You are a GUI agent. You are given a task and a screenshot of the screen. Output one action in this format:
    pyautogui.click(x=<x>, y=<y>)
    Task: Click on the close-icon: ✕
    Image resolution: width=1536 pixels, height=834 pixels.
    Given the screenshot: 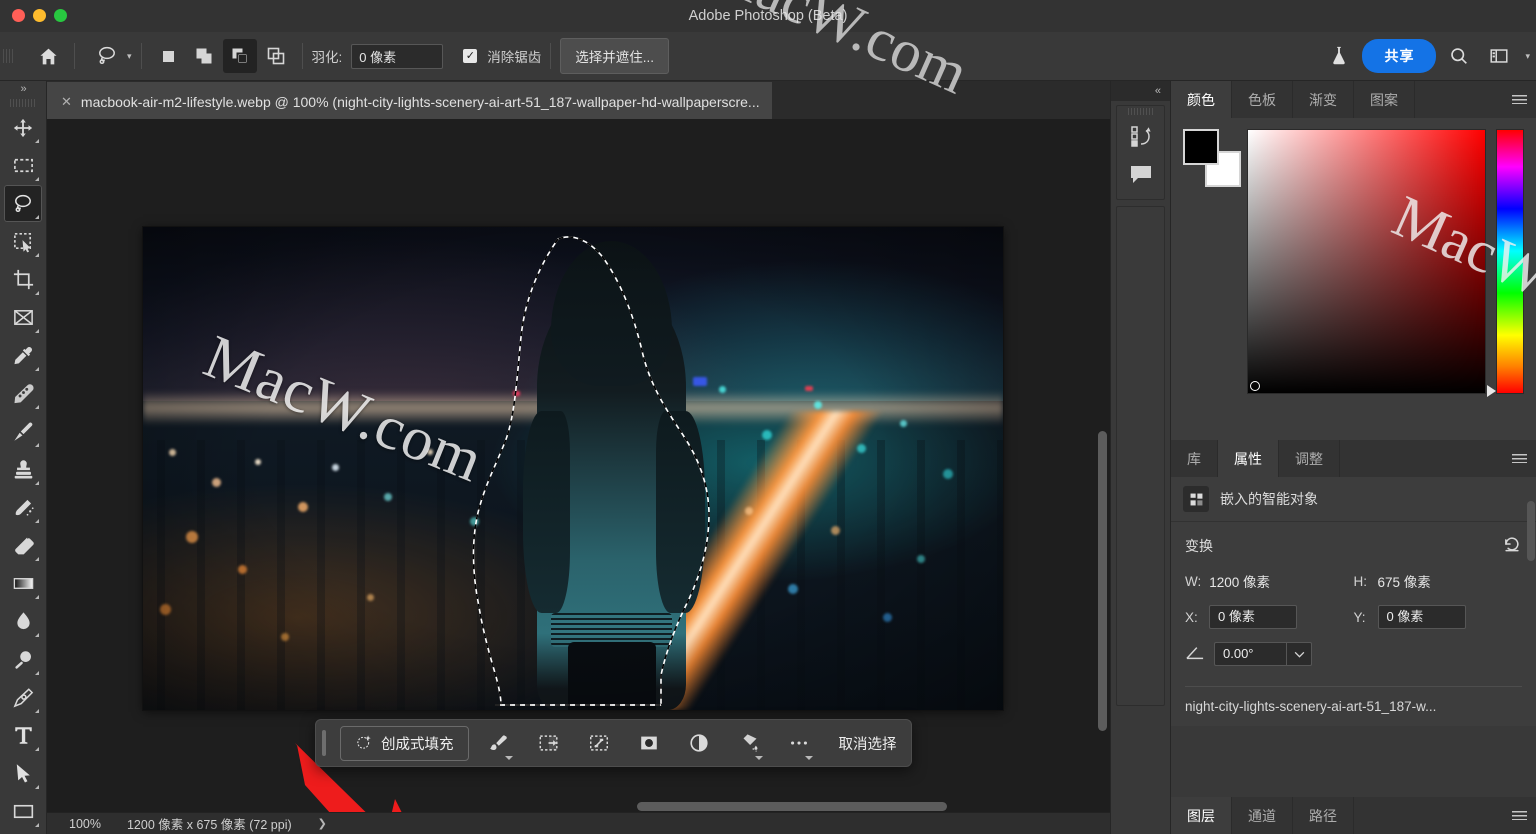 What is the action you would take?
    pyautogui.click(x=66, y=101)
    